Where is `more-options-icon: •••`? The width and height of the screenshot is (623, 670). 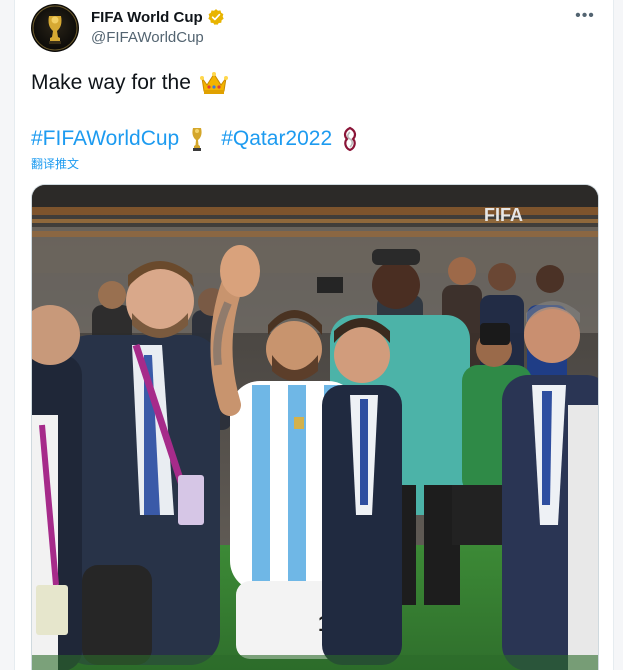
more-options-icon: ••• is located at coordinates (585, 17).